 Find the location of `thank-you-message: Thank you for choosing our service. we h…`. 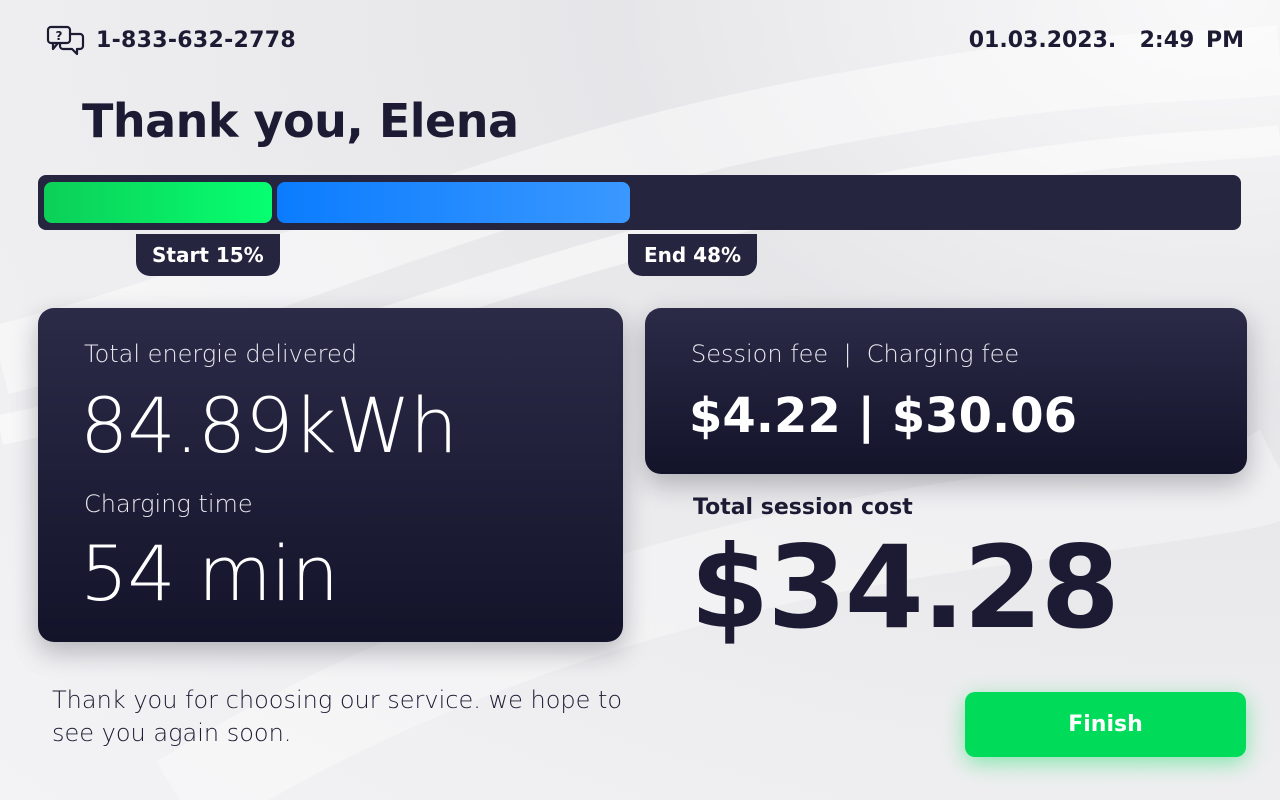

thank-you-message: Thank you for choosing our service. we h… is located at coordinates (337, 716).